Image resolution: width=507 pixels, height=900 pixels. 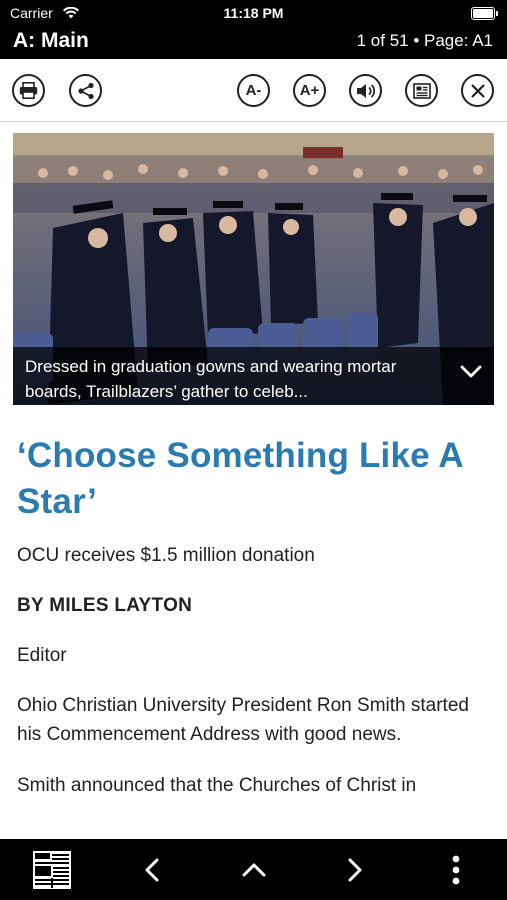 I want to click on chevron-down-icon, so click(x=471, y=371).